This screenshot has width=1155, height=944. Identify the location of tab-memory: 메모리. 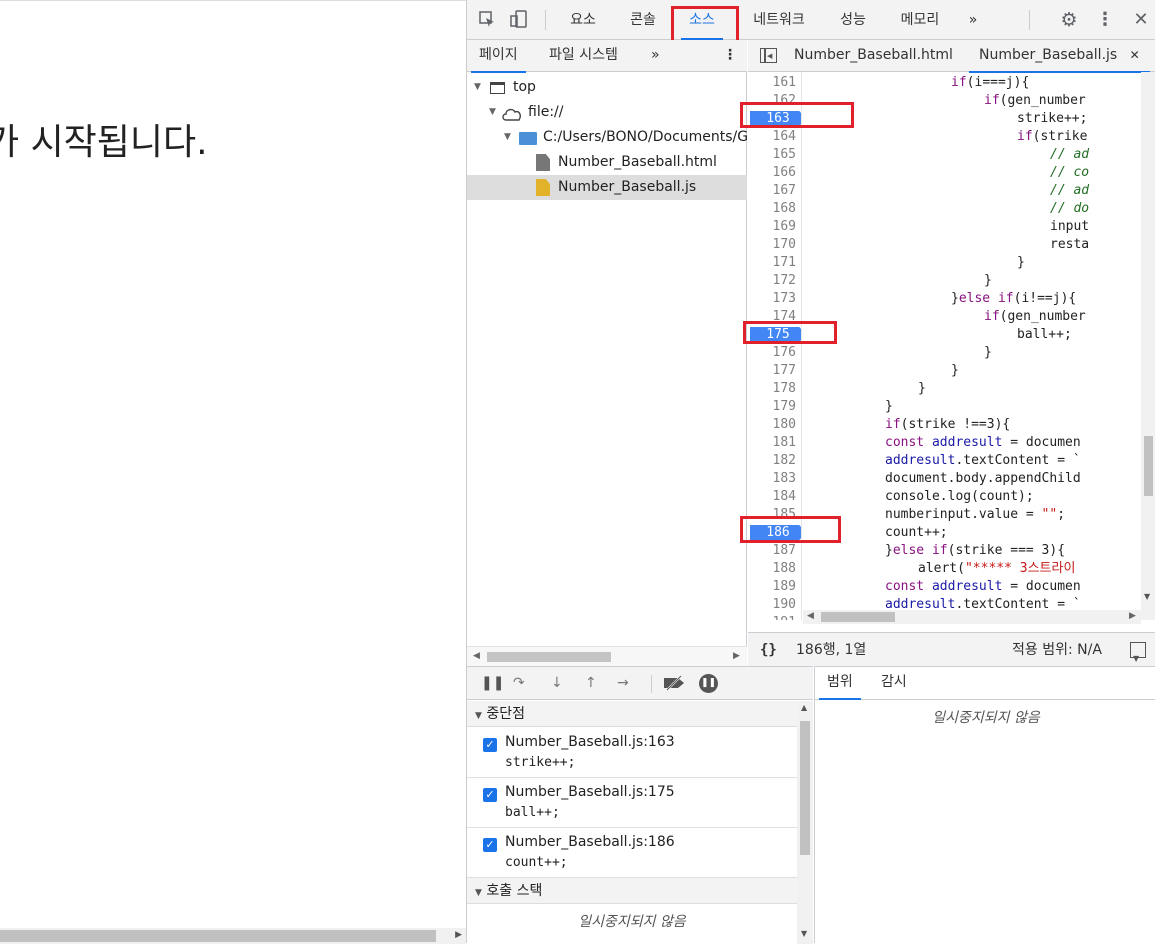
(920, 20).